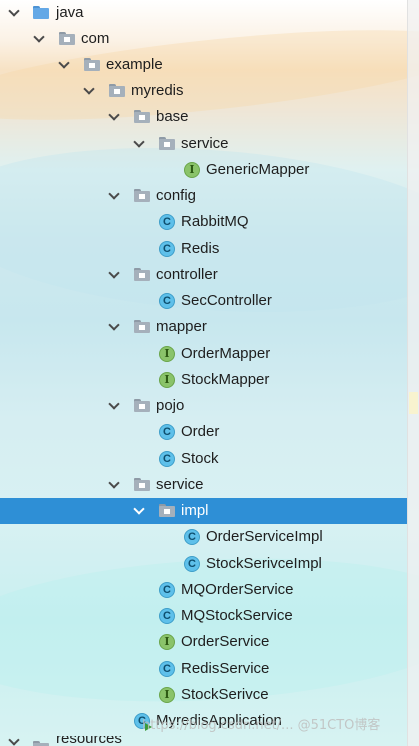 Image resolution: width=419 pixels, height=746 pixels. I want to click on tree-node-resources: resources, so click(70, 741).